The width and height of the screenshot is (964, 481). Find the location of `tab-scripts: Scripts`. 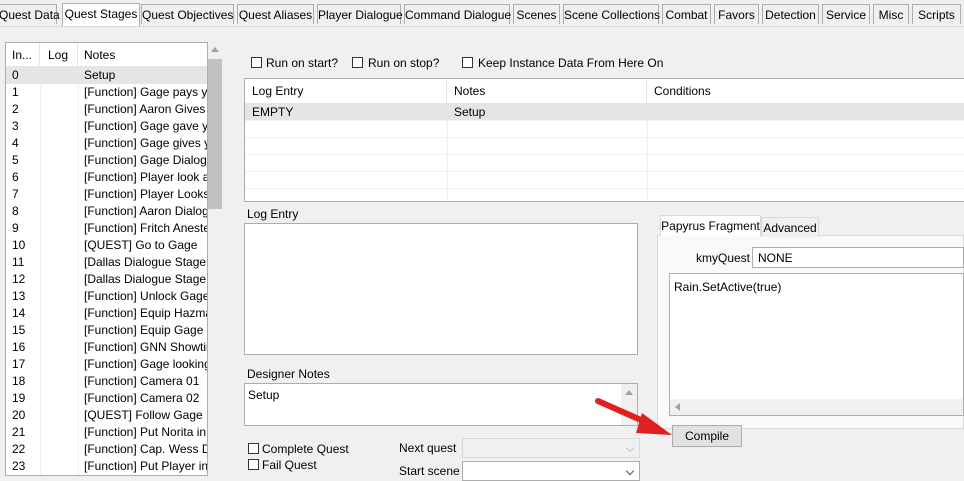

tab-scripts: Scripts is located at coordinates (936, 14).